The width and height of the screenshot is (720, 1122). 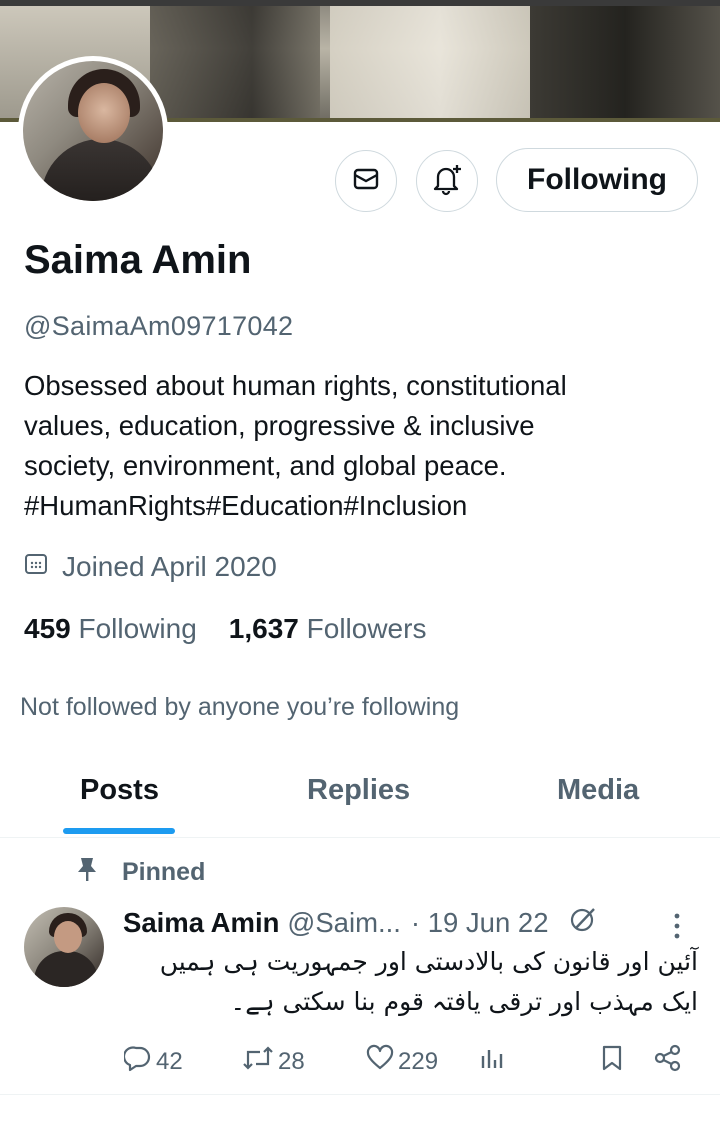 I want to click on avatar-image, so click(x=93, y=131).